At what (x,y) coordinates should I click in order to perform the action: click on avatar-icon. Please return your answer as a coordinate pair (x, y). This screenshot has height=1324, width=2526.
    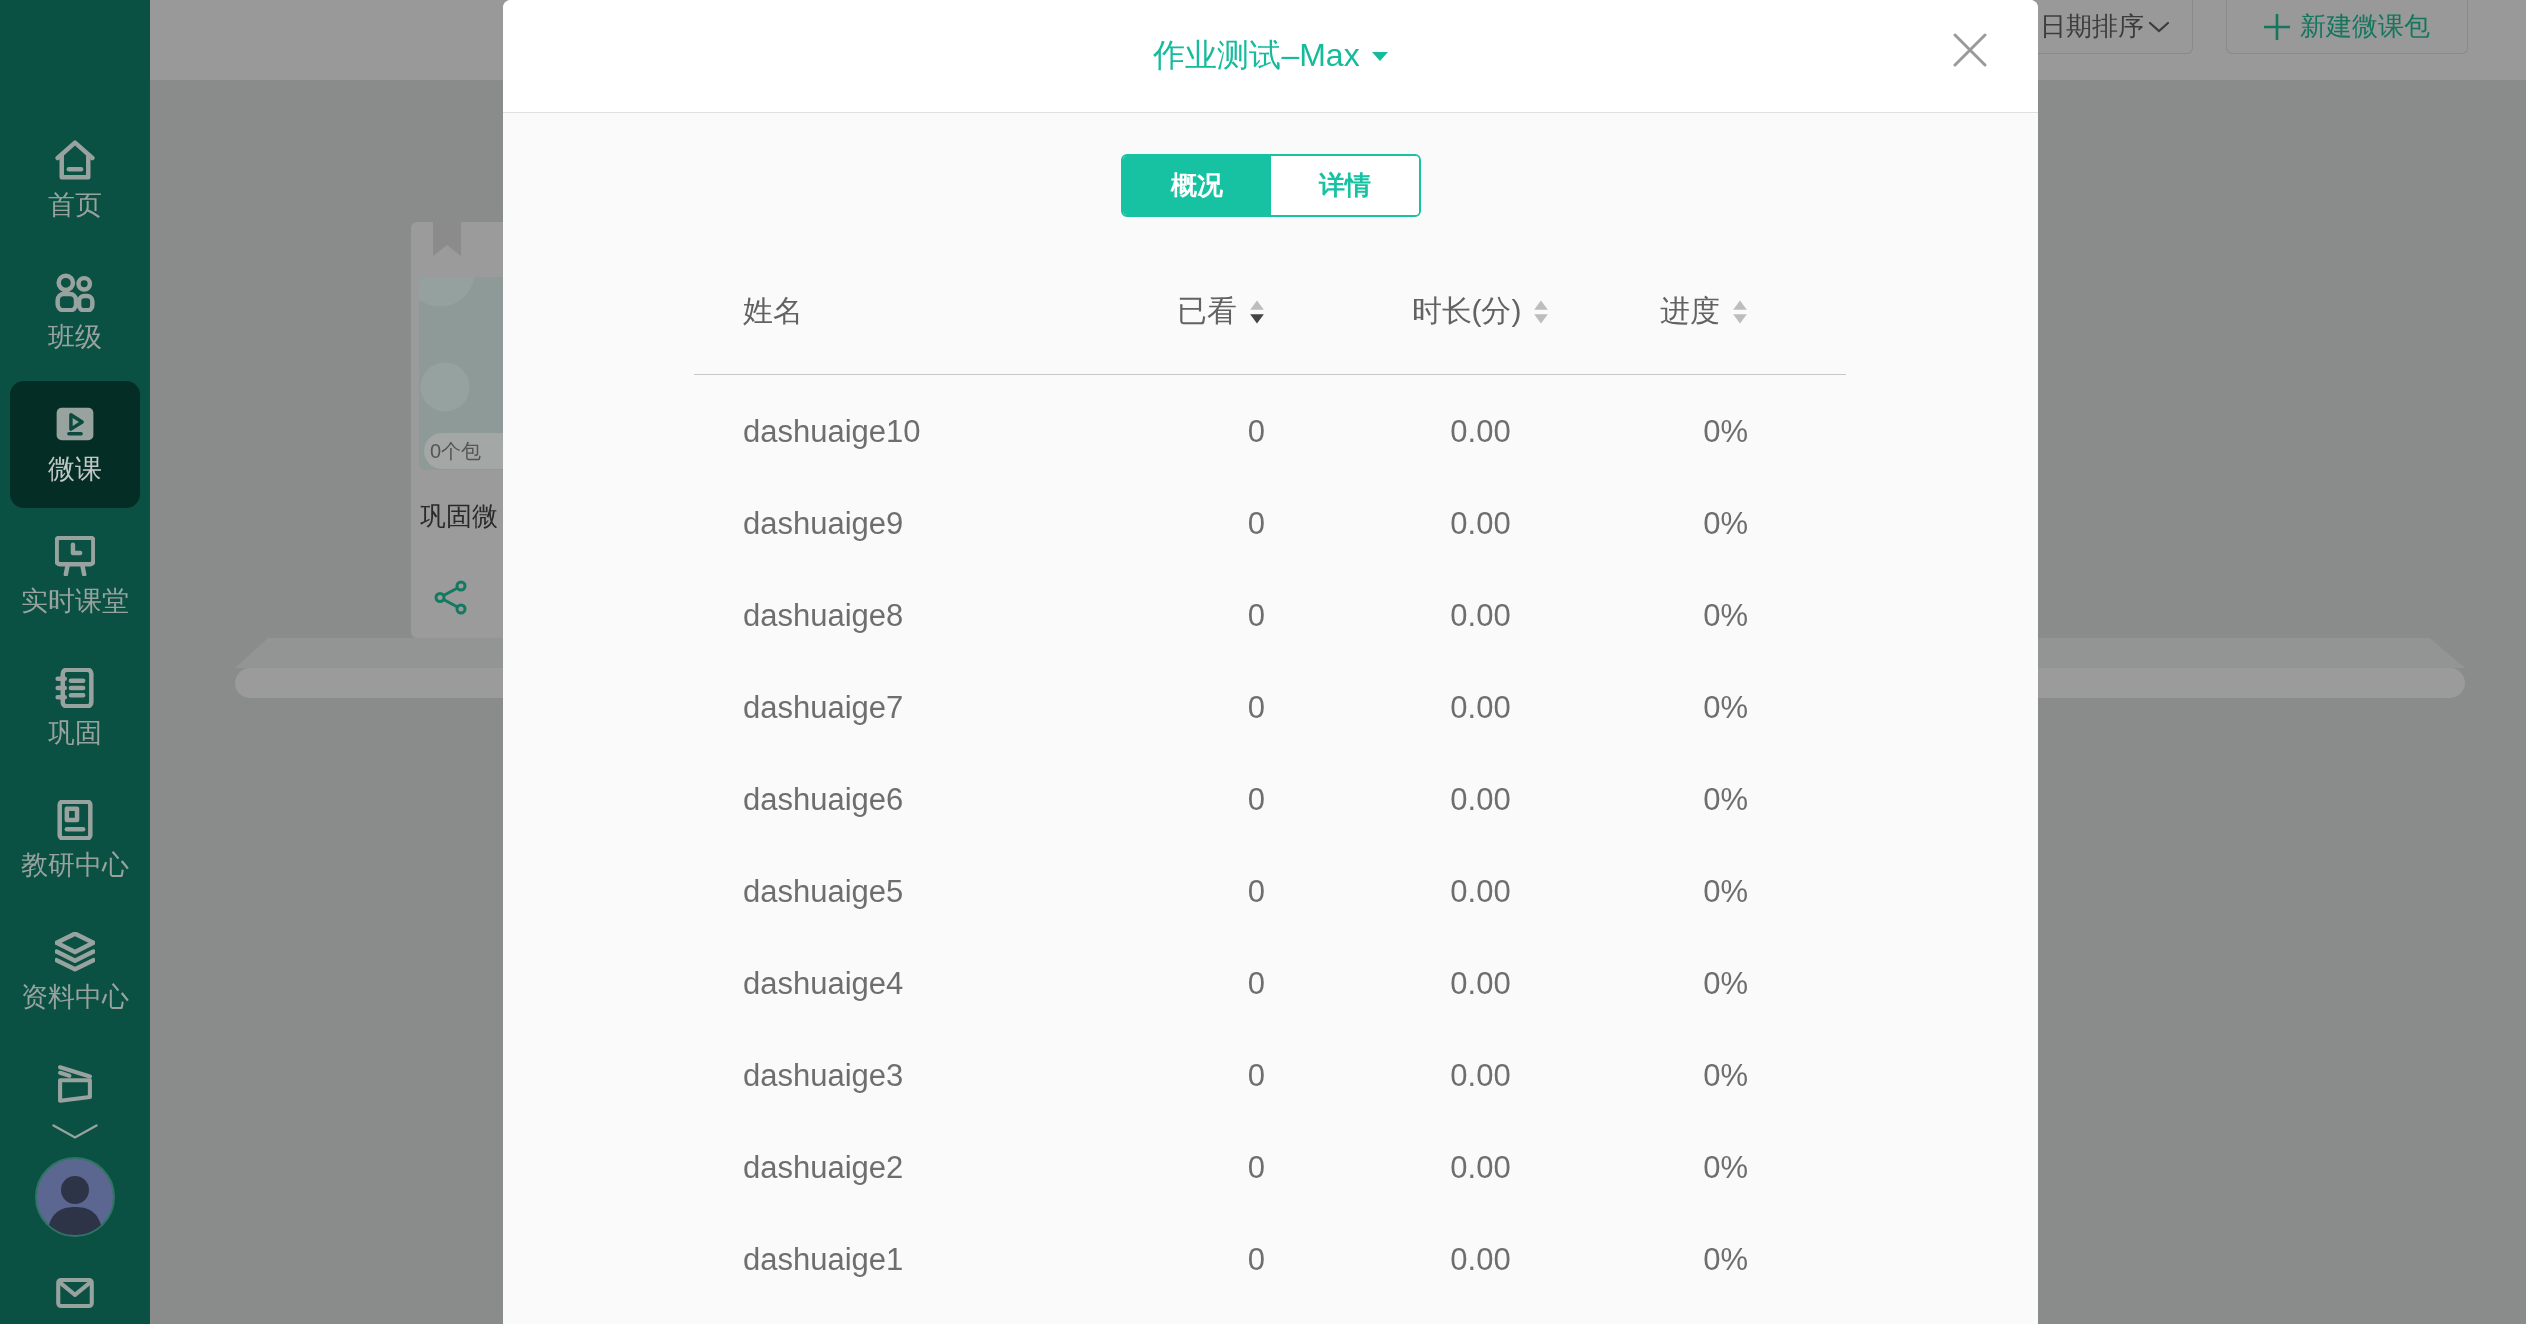
    Looking at the image, I should click on (75, 1197).